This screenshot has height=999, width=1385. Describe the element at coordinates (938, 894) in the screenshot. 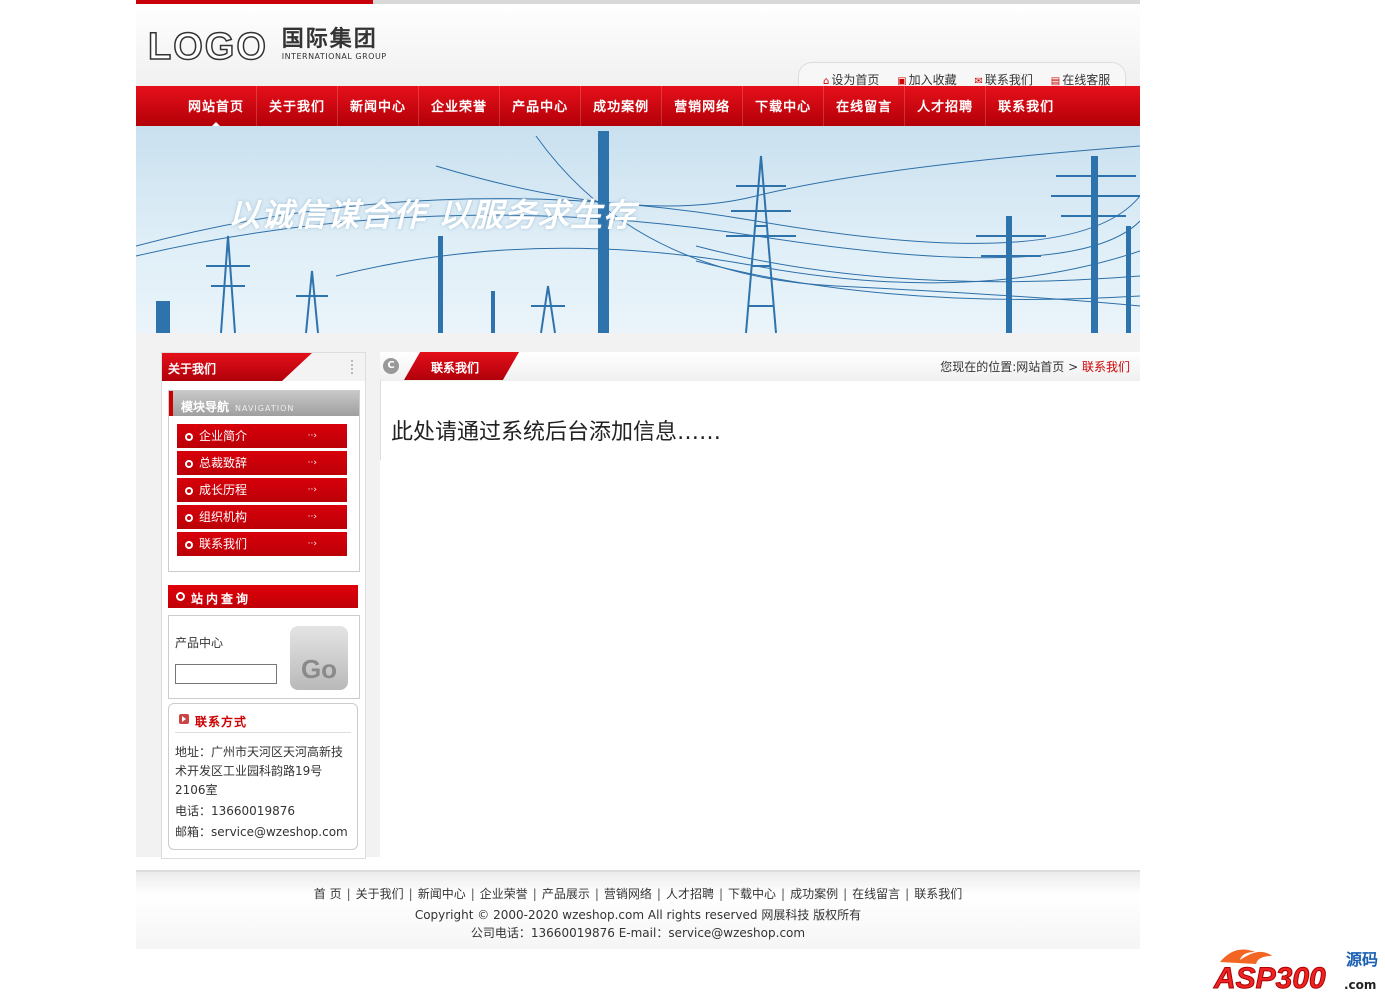

I see `footer-link-contact: 联系我们` at that location.